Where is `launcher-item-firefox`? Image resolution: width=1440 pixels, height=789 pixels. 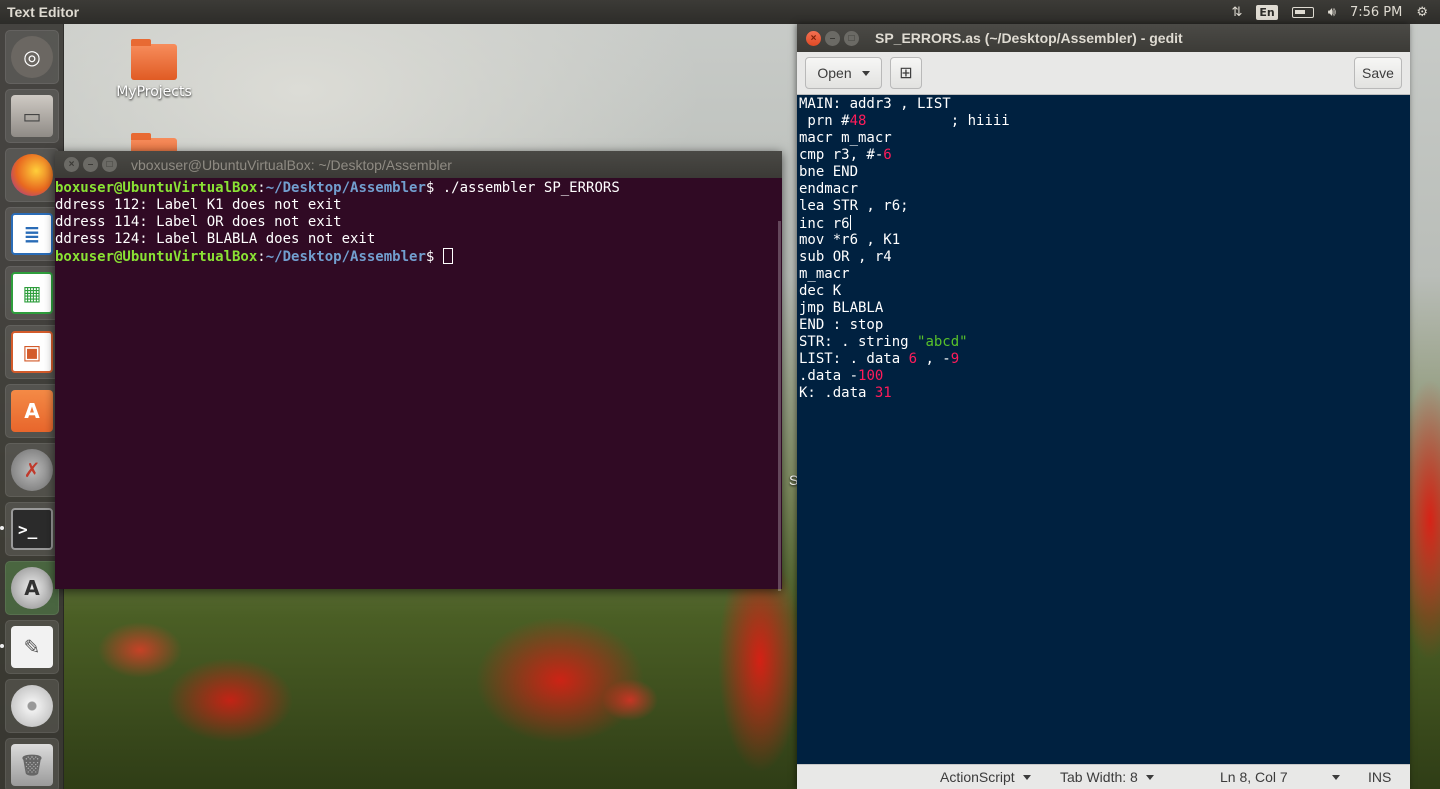
launcher-item-firefox is located at coordinates (32, 175).